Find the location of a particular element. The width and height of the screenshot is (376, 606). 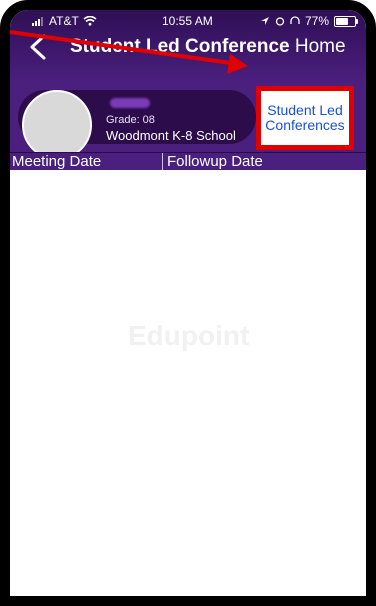

column-meeting-date: Meeting Date is located at coordinates (56, 162).